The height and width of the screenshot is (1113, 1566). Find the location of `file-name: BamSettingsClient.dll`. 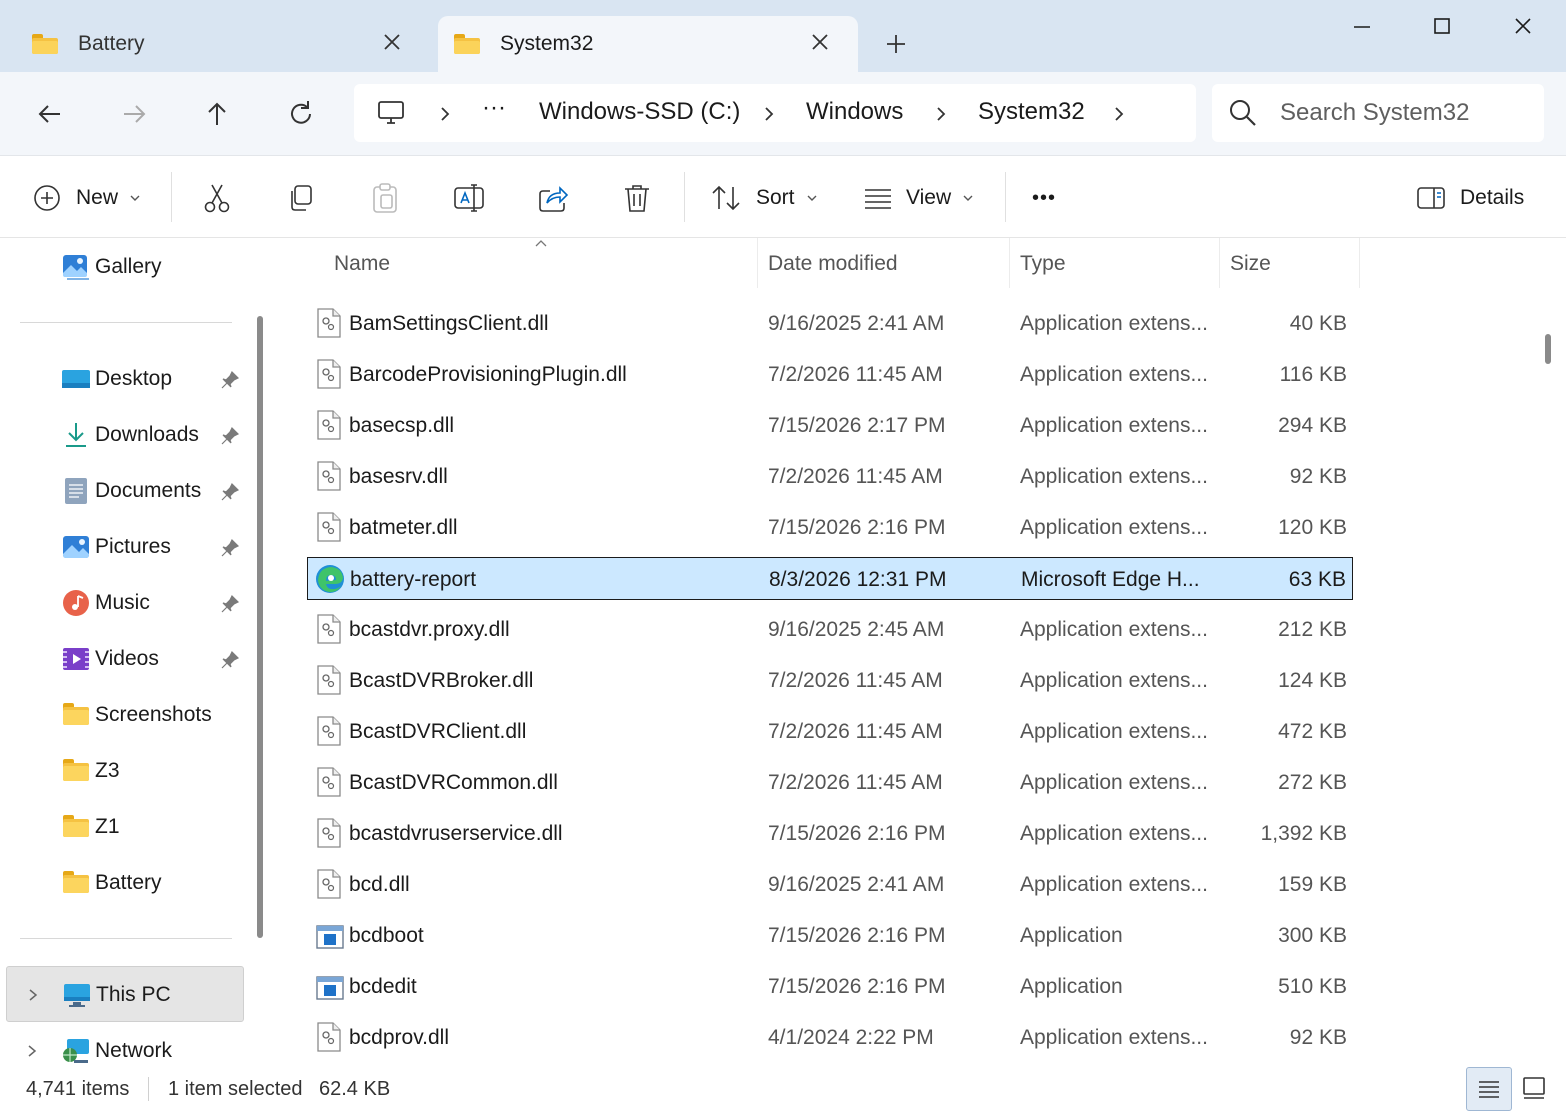

file-name: BamSettingsClient.dll is located at coordinates (449, 323).